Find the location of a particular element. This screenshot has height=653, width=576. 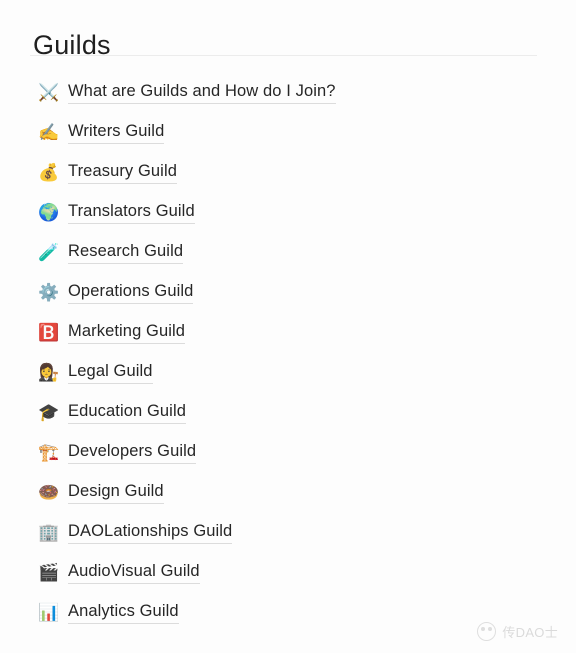

guild-link: DAOLationships Guild is located at coordinates (150, 532).